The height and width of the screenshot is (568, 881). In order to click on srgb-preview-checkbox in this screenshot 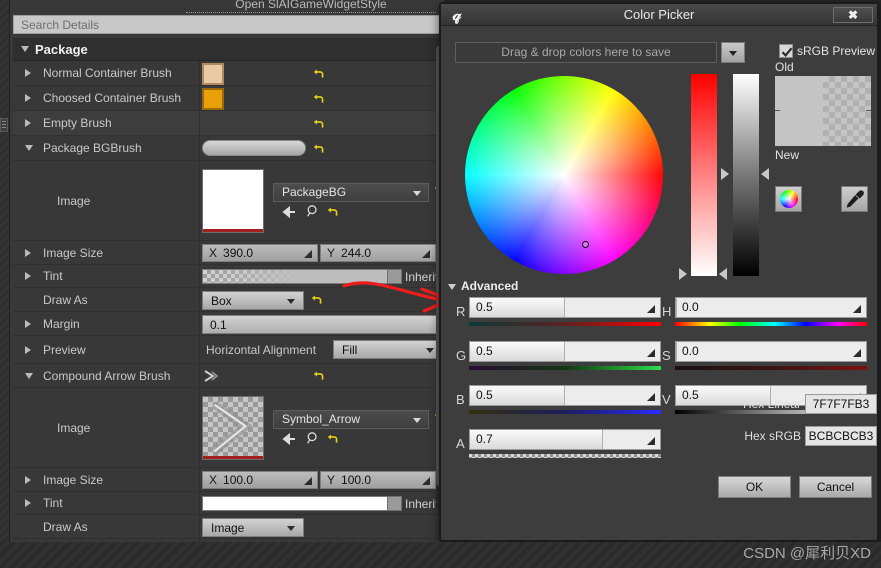, I will do `click(786, 51)`.